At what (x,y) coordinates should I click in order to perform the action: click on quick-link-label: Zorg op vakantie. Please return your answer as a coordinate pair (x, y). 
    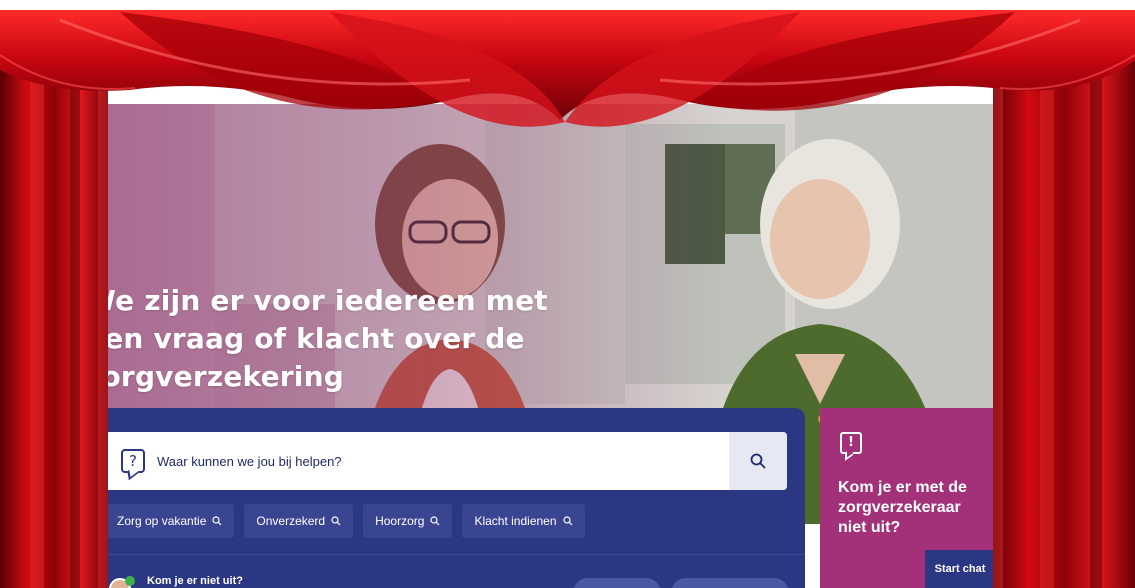
    Looking at the image, I should click on (162, 521).